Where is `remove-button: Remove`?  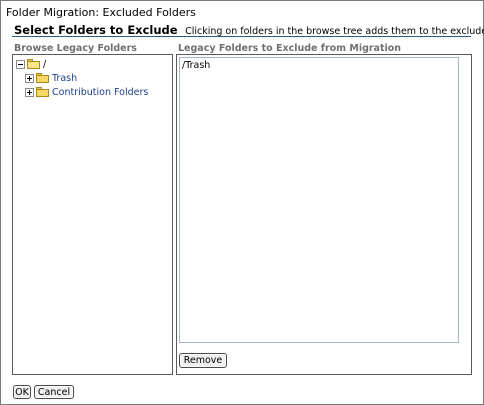 remove-button: Remove is located at coordinates (203, 360).